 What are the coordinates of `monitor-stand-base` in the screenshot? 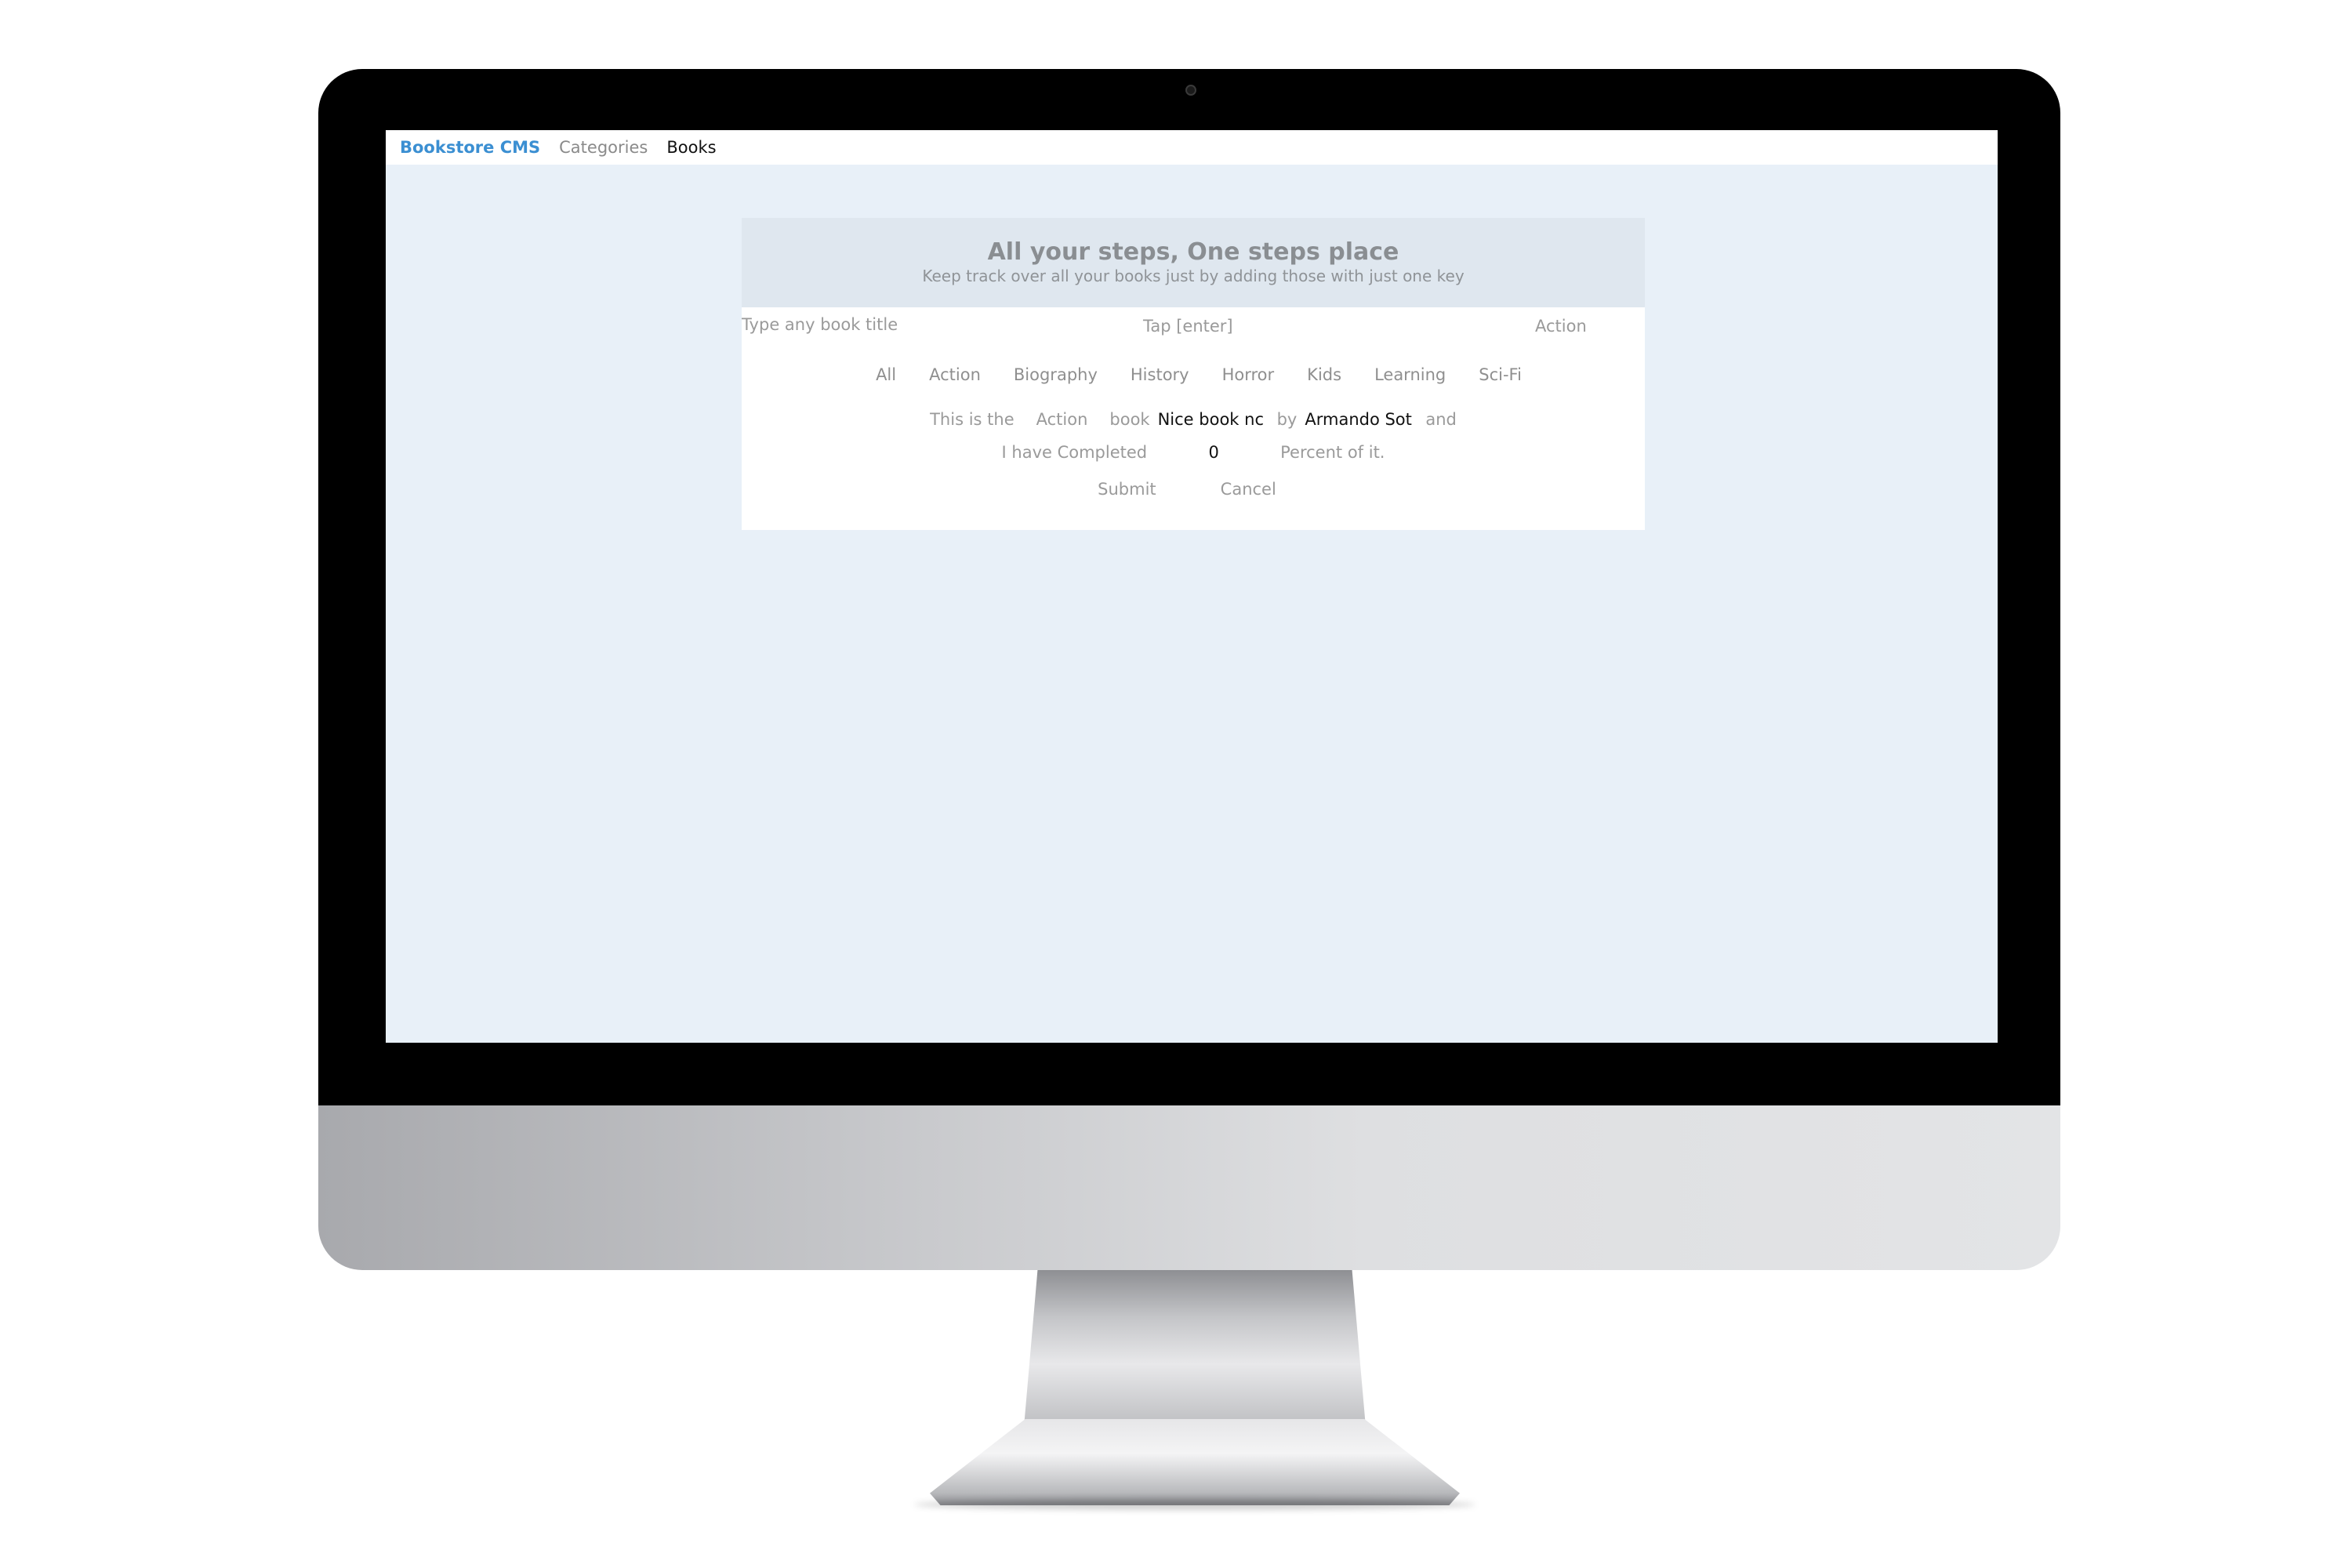 It's located at (1195, 1462).